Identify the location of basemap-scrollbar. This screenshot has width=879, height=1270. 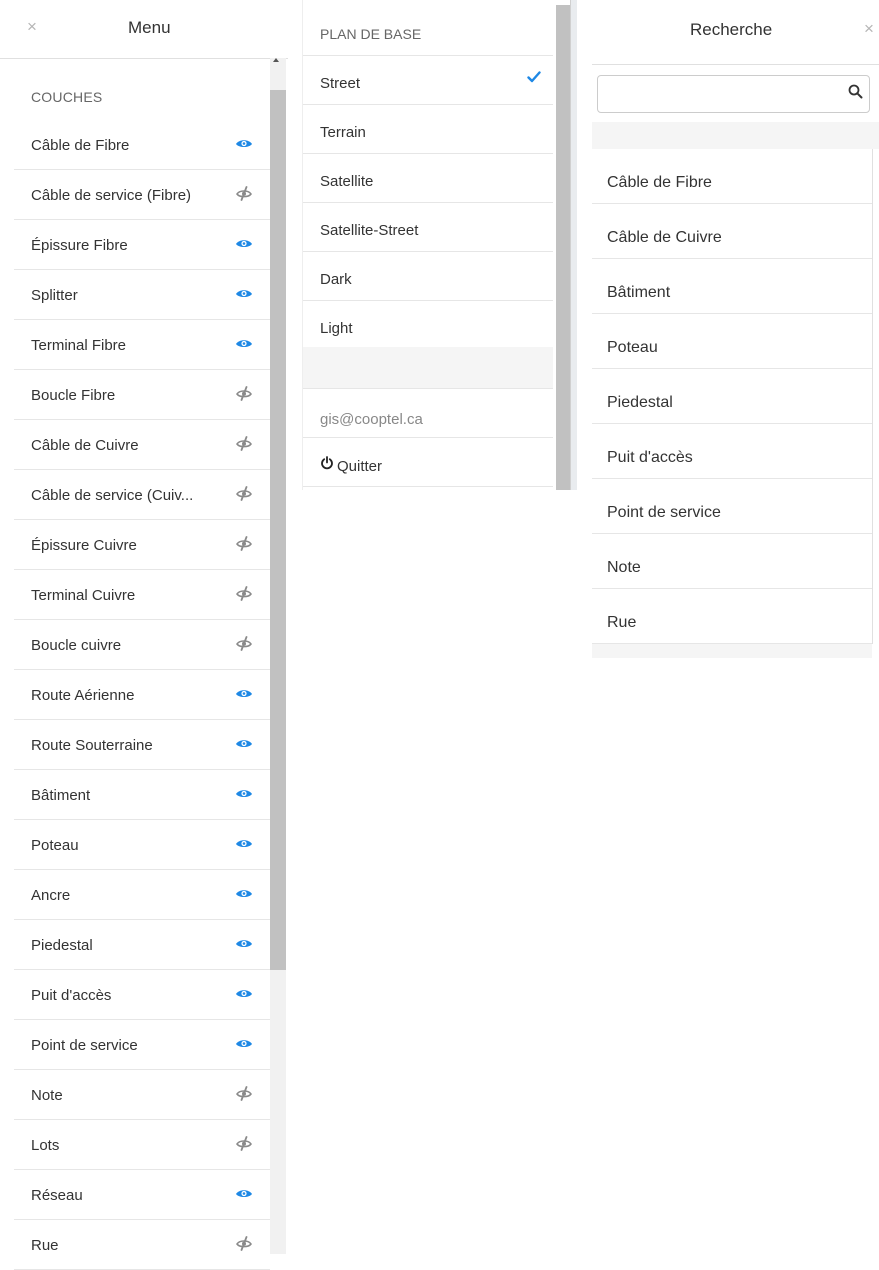
(563, 247).